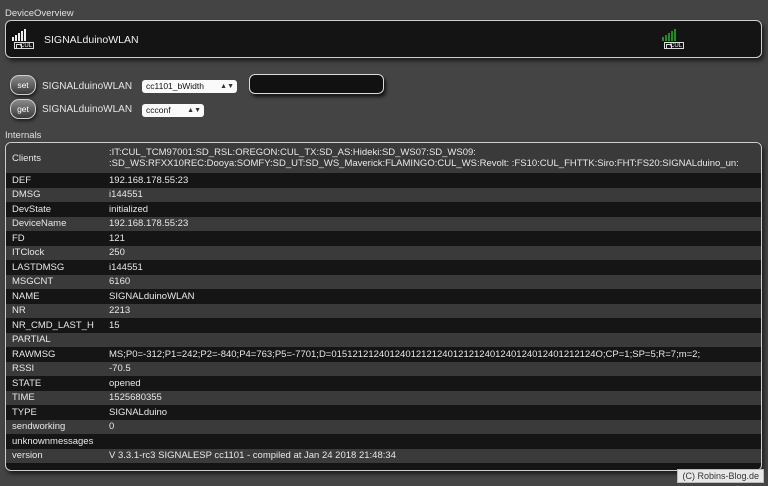 This screenshot has width=768, height=486. I want to click on internals-row: TYPE SIGNALduino, so click(383, 412).